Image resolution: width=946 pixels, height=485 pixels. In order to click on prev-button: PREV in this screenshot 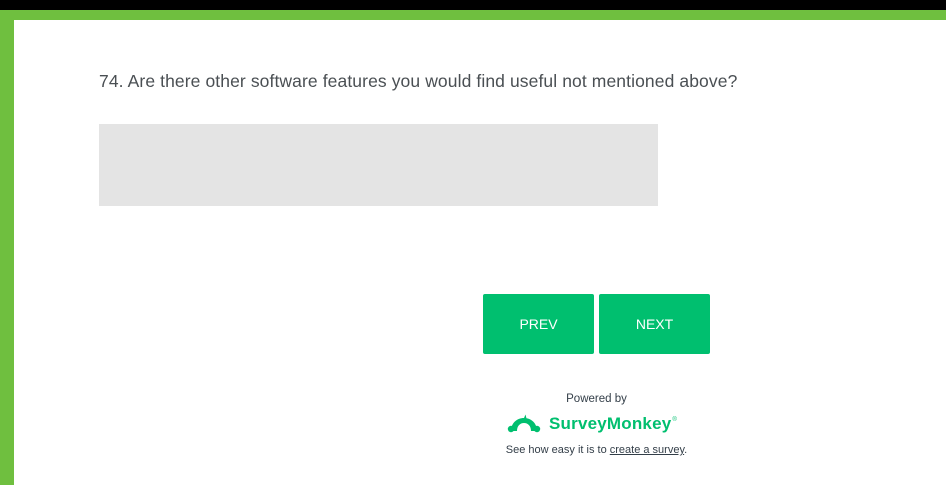, I will do `click(538, 324)`.